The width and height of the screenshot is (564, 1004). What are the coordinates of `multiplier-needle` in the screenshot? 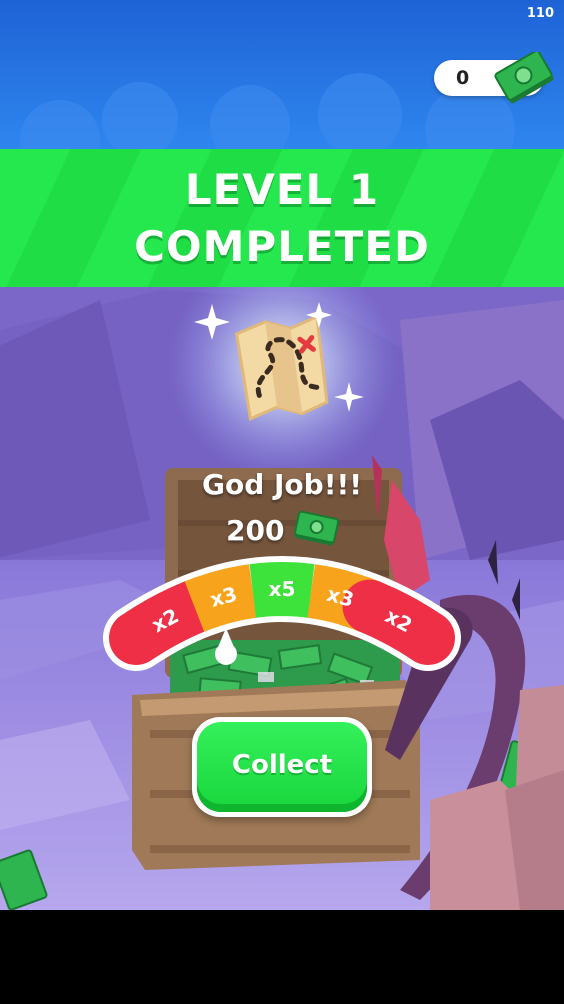 It's located at (226, 646).